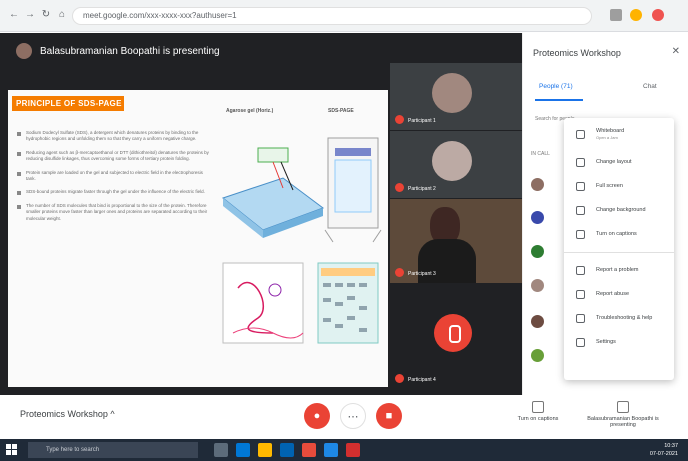 This screenshot has height=461, width=688. What do you see at coordinates (344, 450) in the screenshot?
I see `windows-taskbar: Type here to search 10:37 07-07-2021` at bounding box center [344, 450].